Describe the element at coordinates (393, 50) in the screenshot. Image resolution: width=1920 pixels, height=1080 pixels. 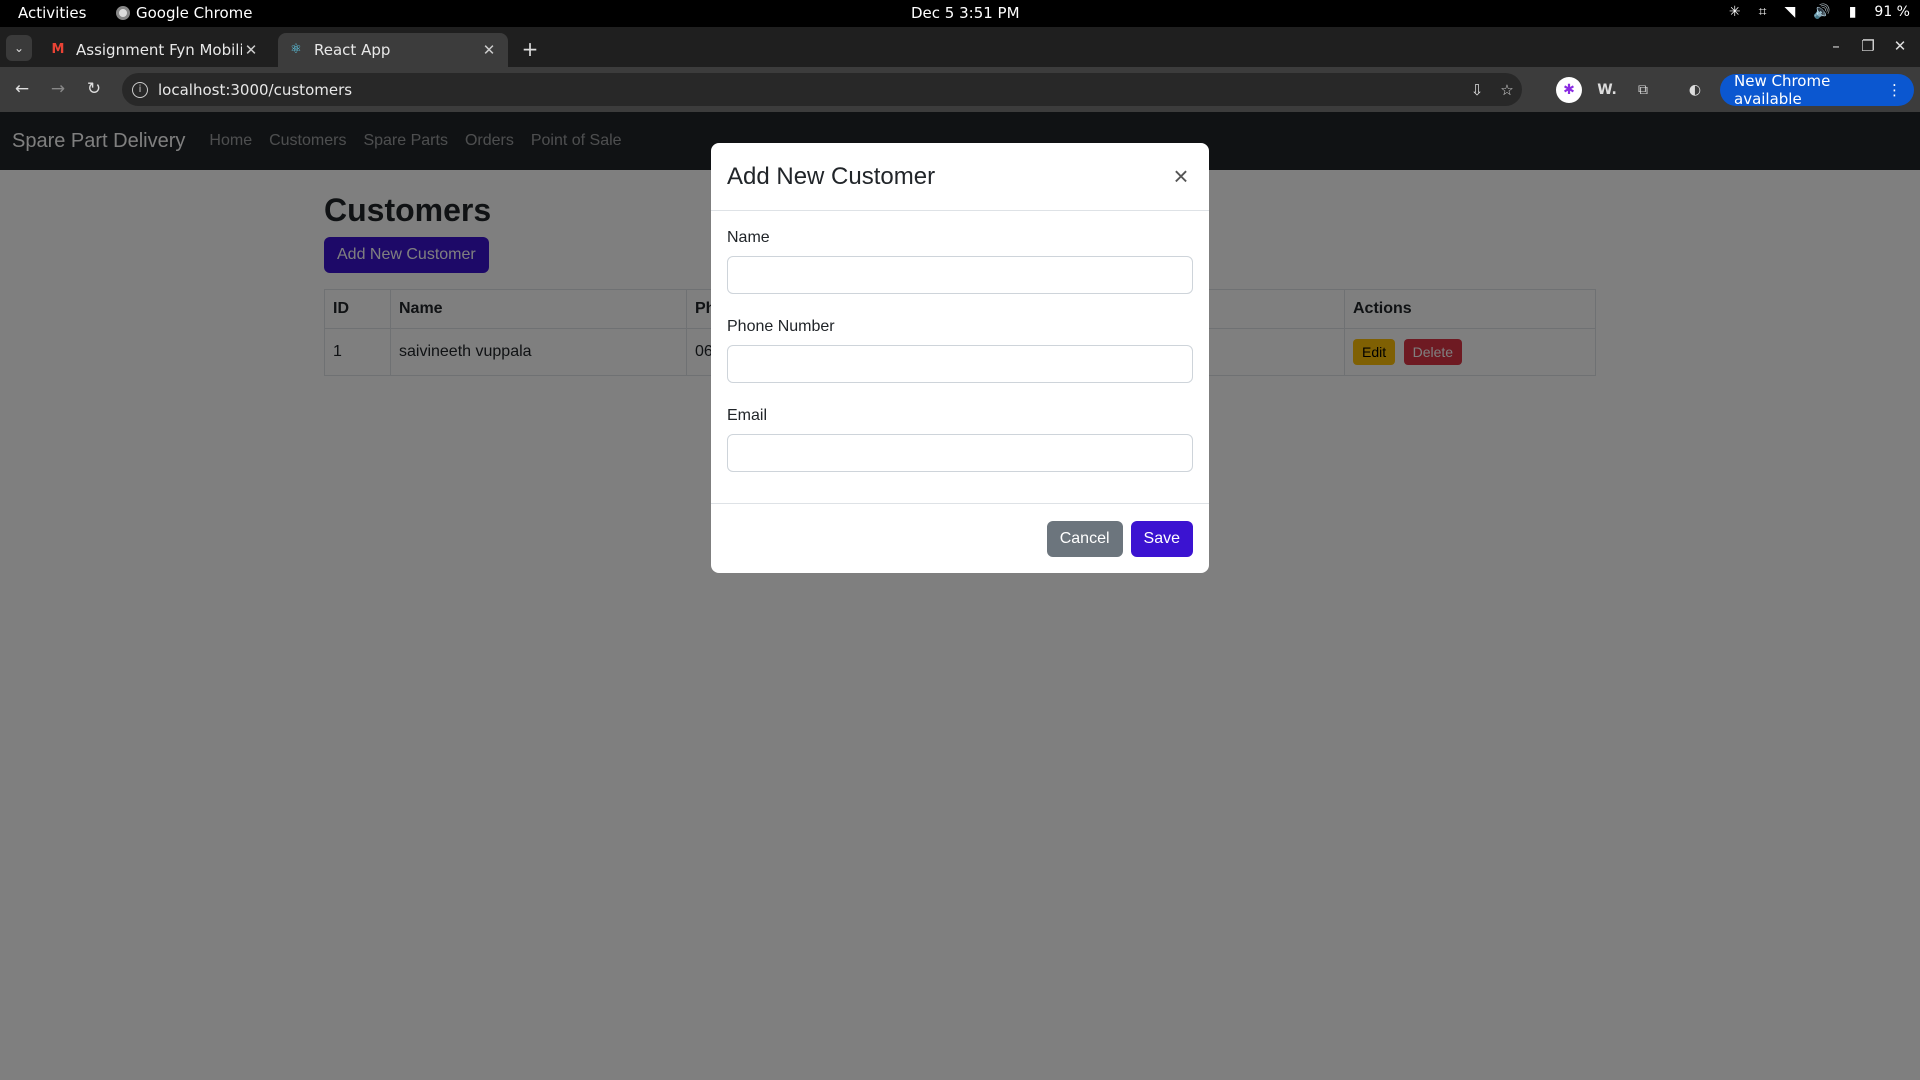
I see `tab-react-app: ⚛ React App ✕` at that location.